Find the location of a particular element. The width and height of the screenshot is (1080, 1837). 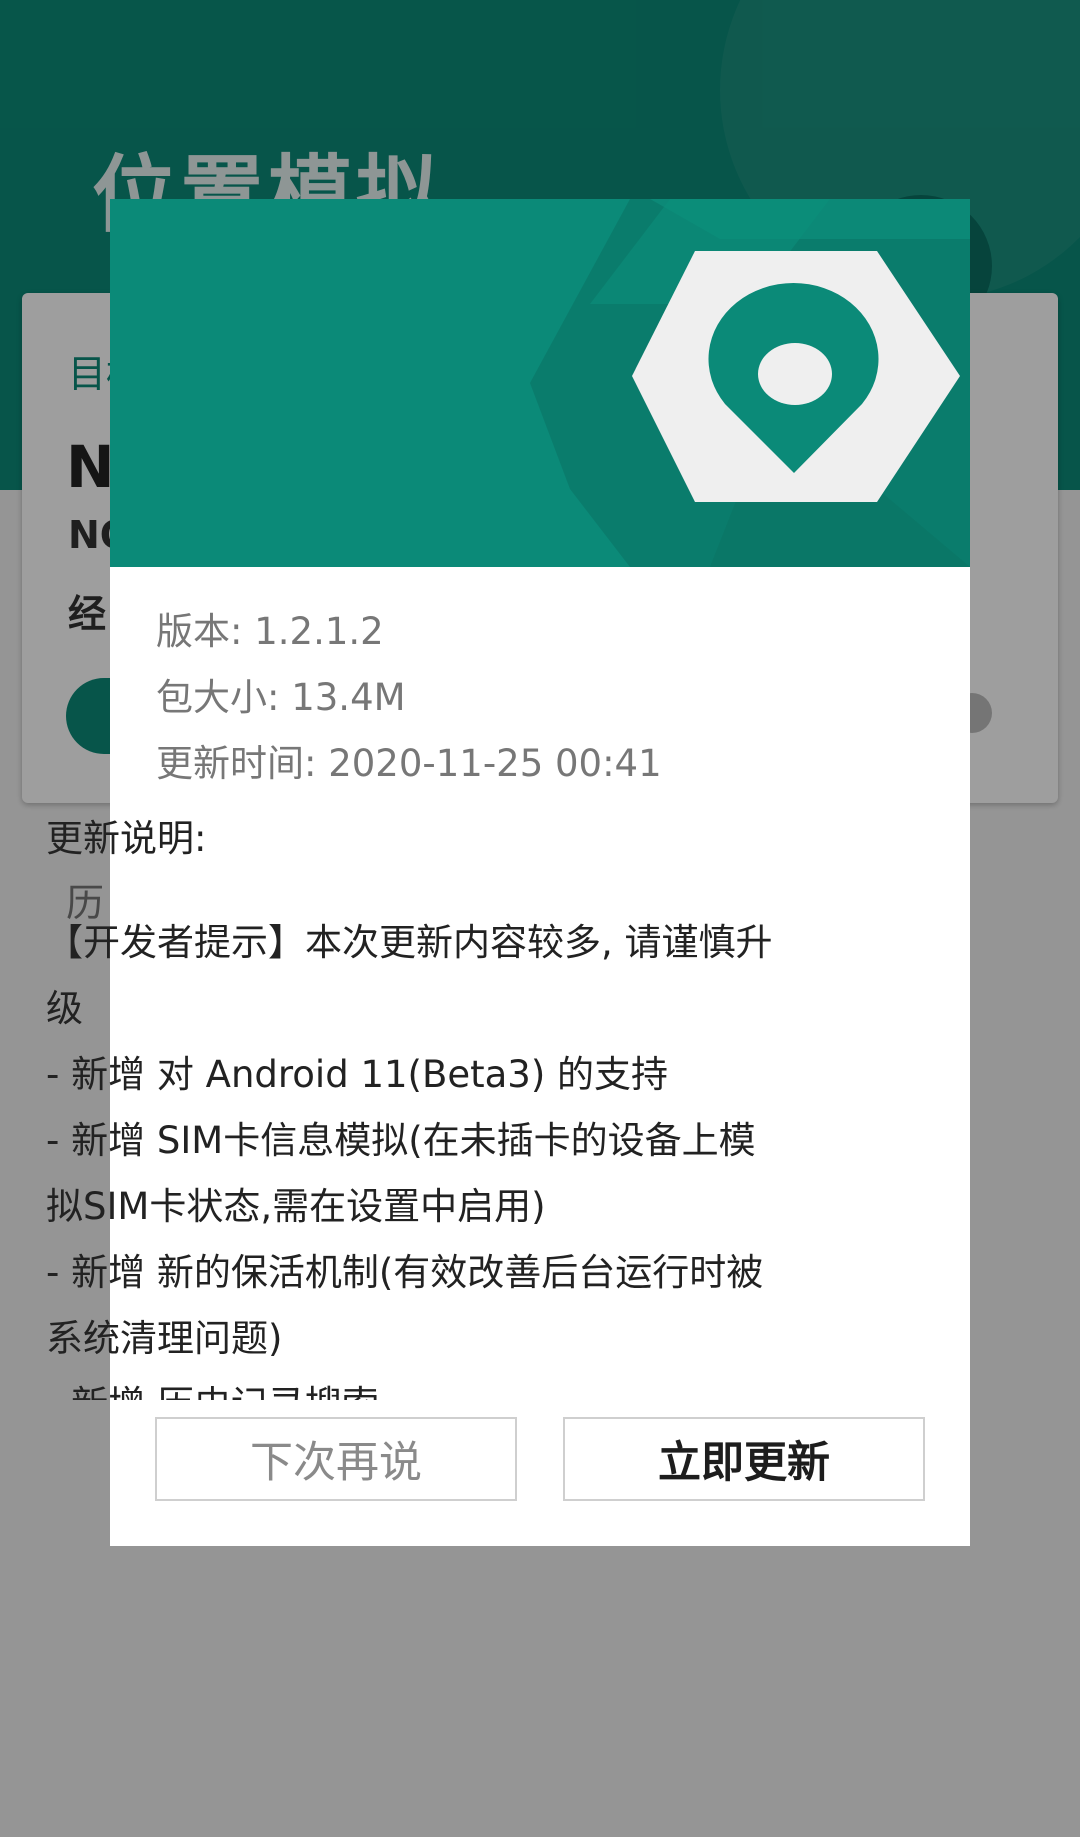

version-text: 版本: 1.2.1.2 is located at coordinates (270, 631).